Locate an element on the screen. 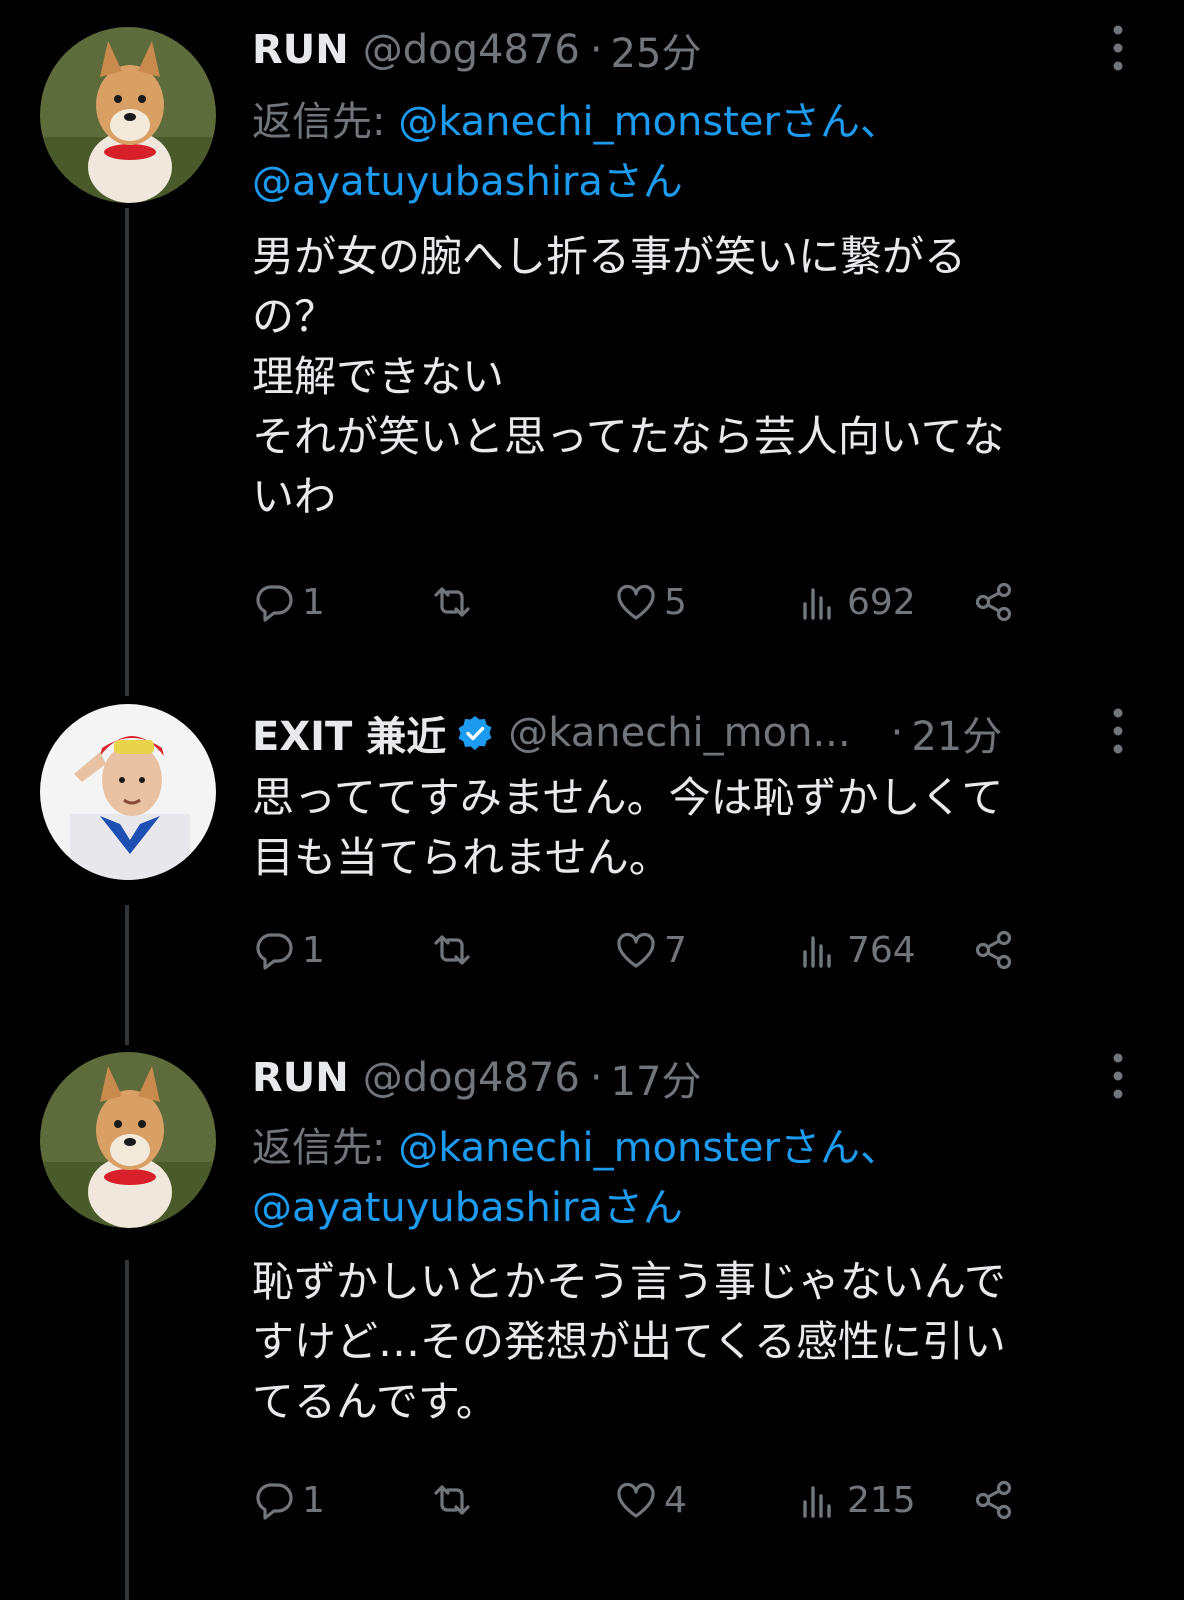  views-button: 215 is located at coordinates (856, 1500).